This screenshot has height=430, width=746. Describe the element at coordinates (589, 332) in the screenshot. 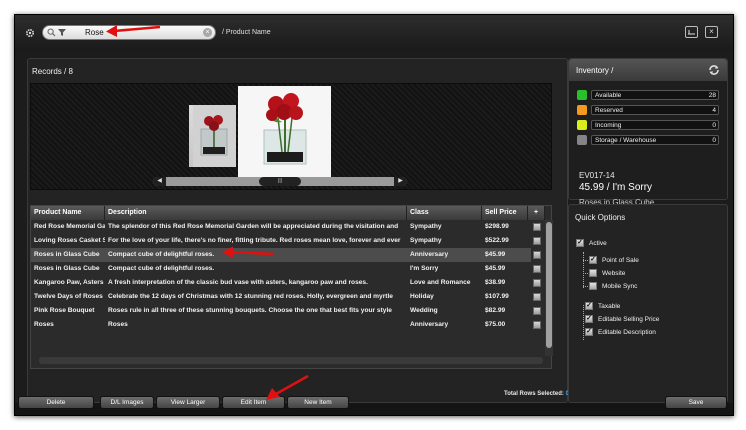

I see `editable-description-checkbox: ✓` at that location.